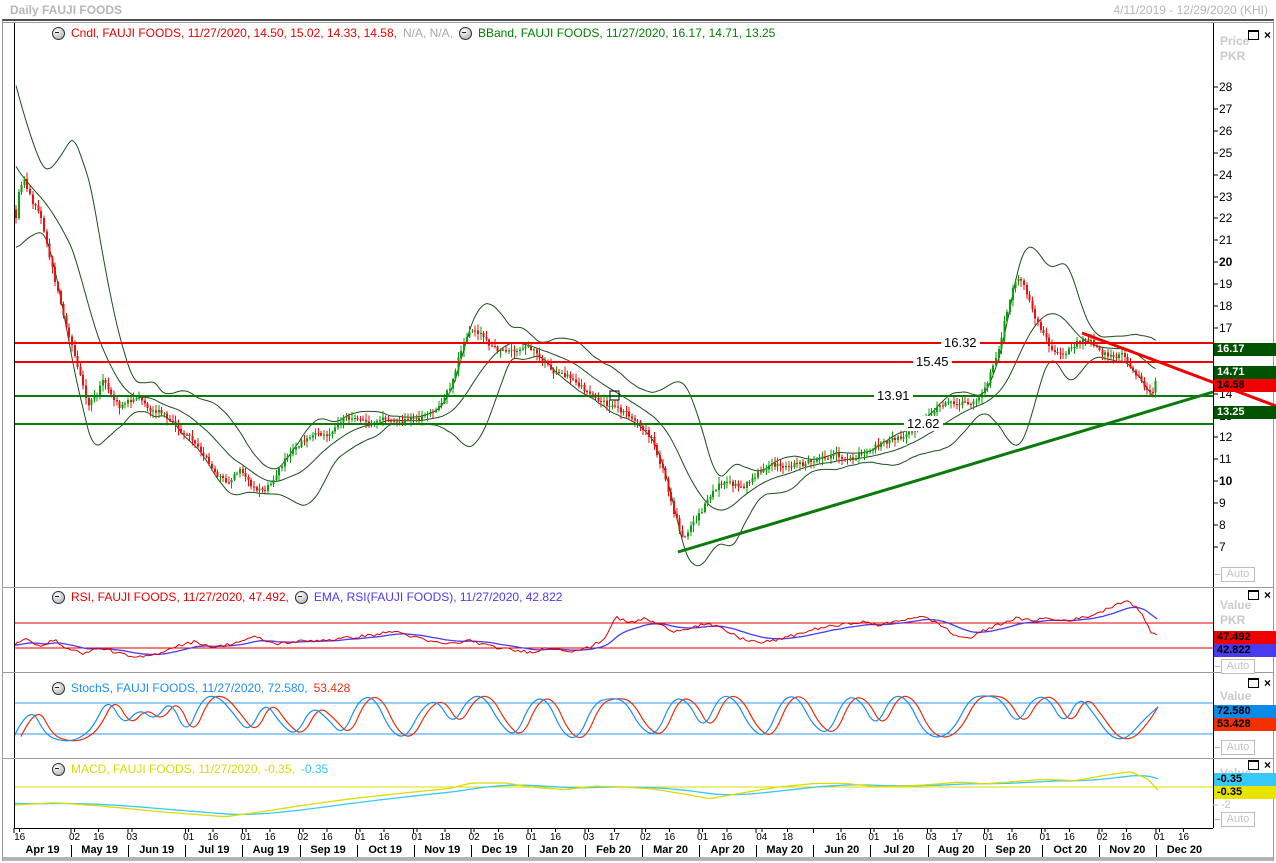  I want to click on month-label: Apr 20, so click(727, 850).